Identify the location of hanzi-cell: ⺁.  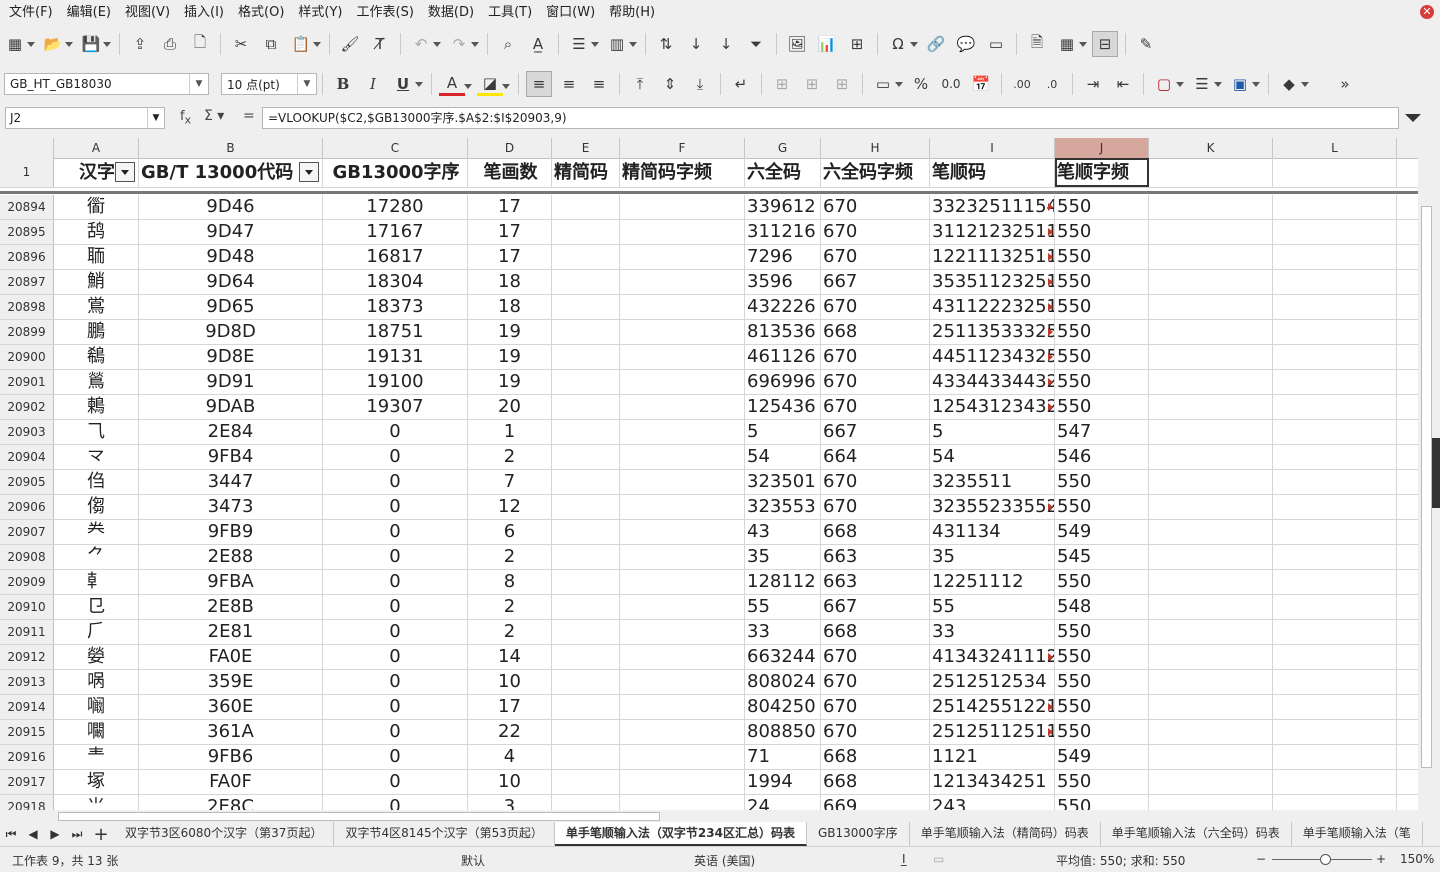
(96, 632).